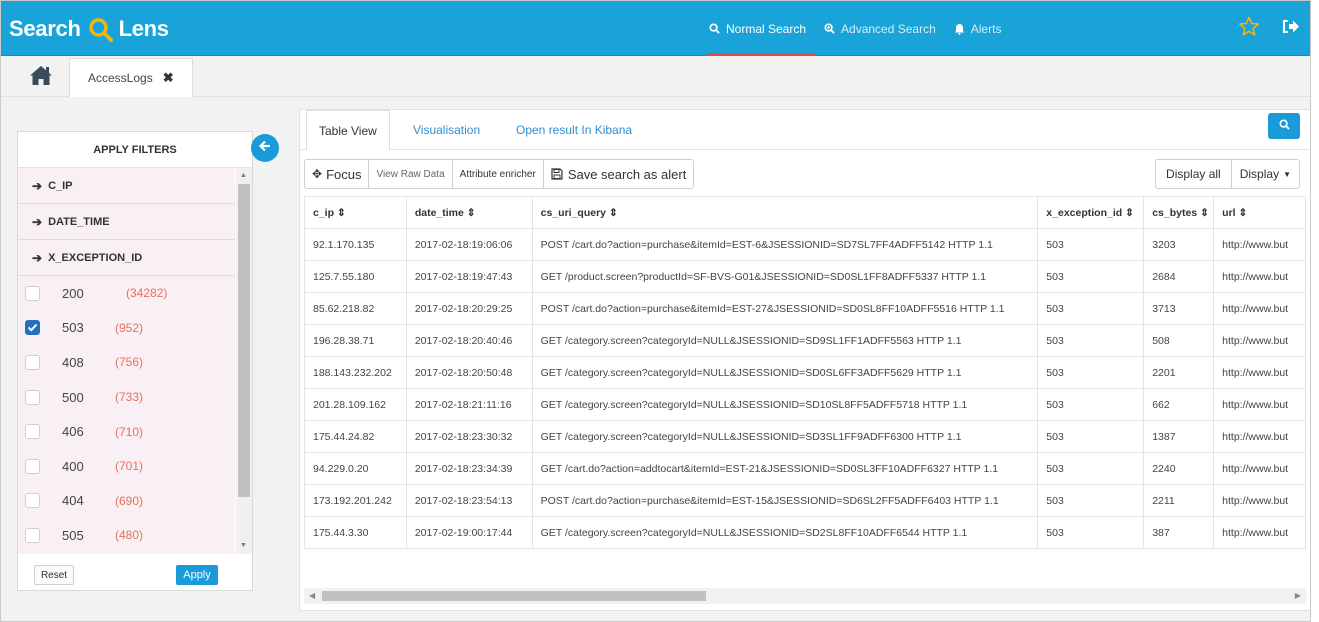  I want to click on floppy-disk-icon, so click(557, 174).